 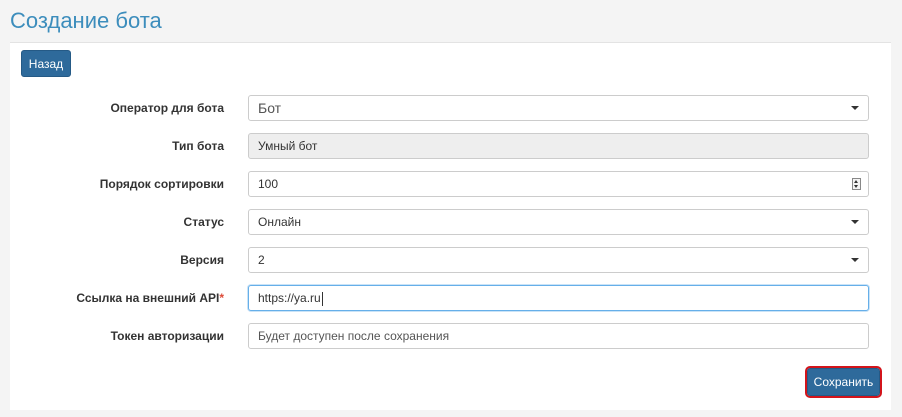 What do you see at coordinates (167, 336) in the screenshot?
I see `auth-token-label: Токен авторизации` at bounding box center [167, 336].